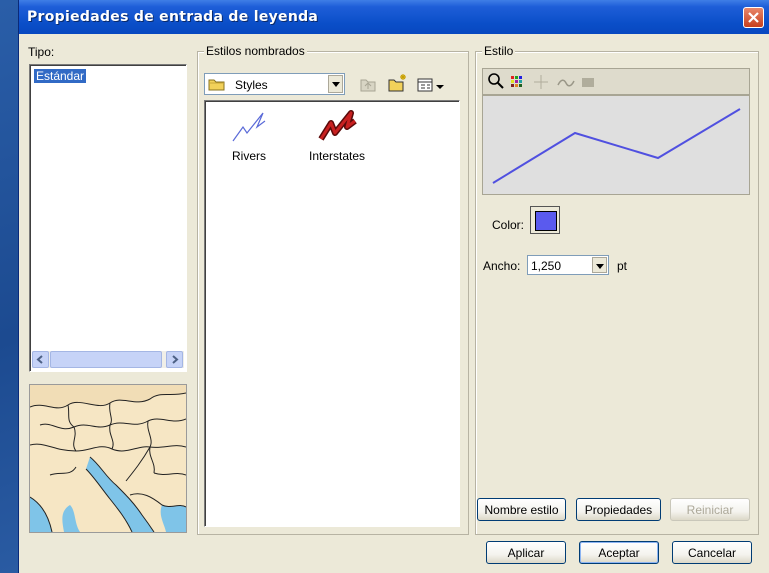 This screenshot has height=573, width=769. What do you see at coordinates (337, 125) in the screenshot?
I see `interstates-line-icon` at bounding box center [337, 125].